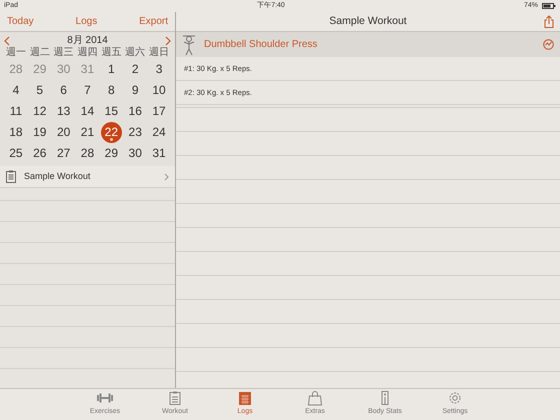  What do you see at coordinates (16, 153) in the screenshot?
I see `calendar-day: 25` at bounding box center [16, 153].